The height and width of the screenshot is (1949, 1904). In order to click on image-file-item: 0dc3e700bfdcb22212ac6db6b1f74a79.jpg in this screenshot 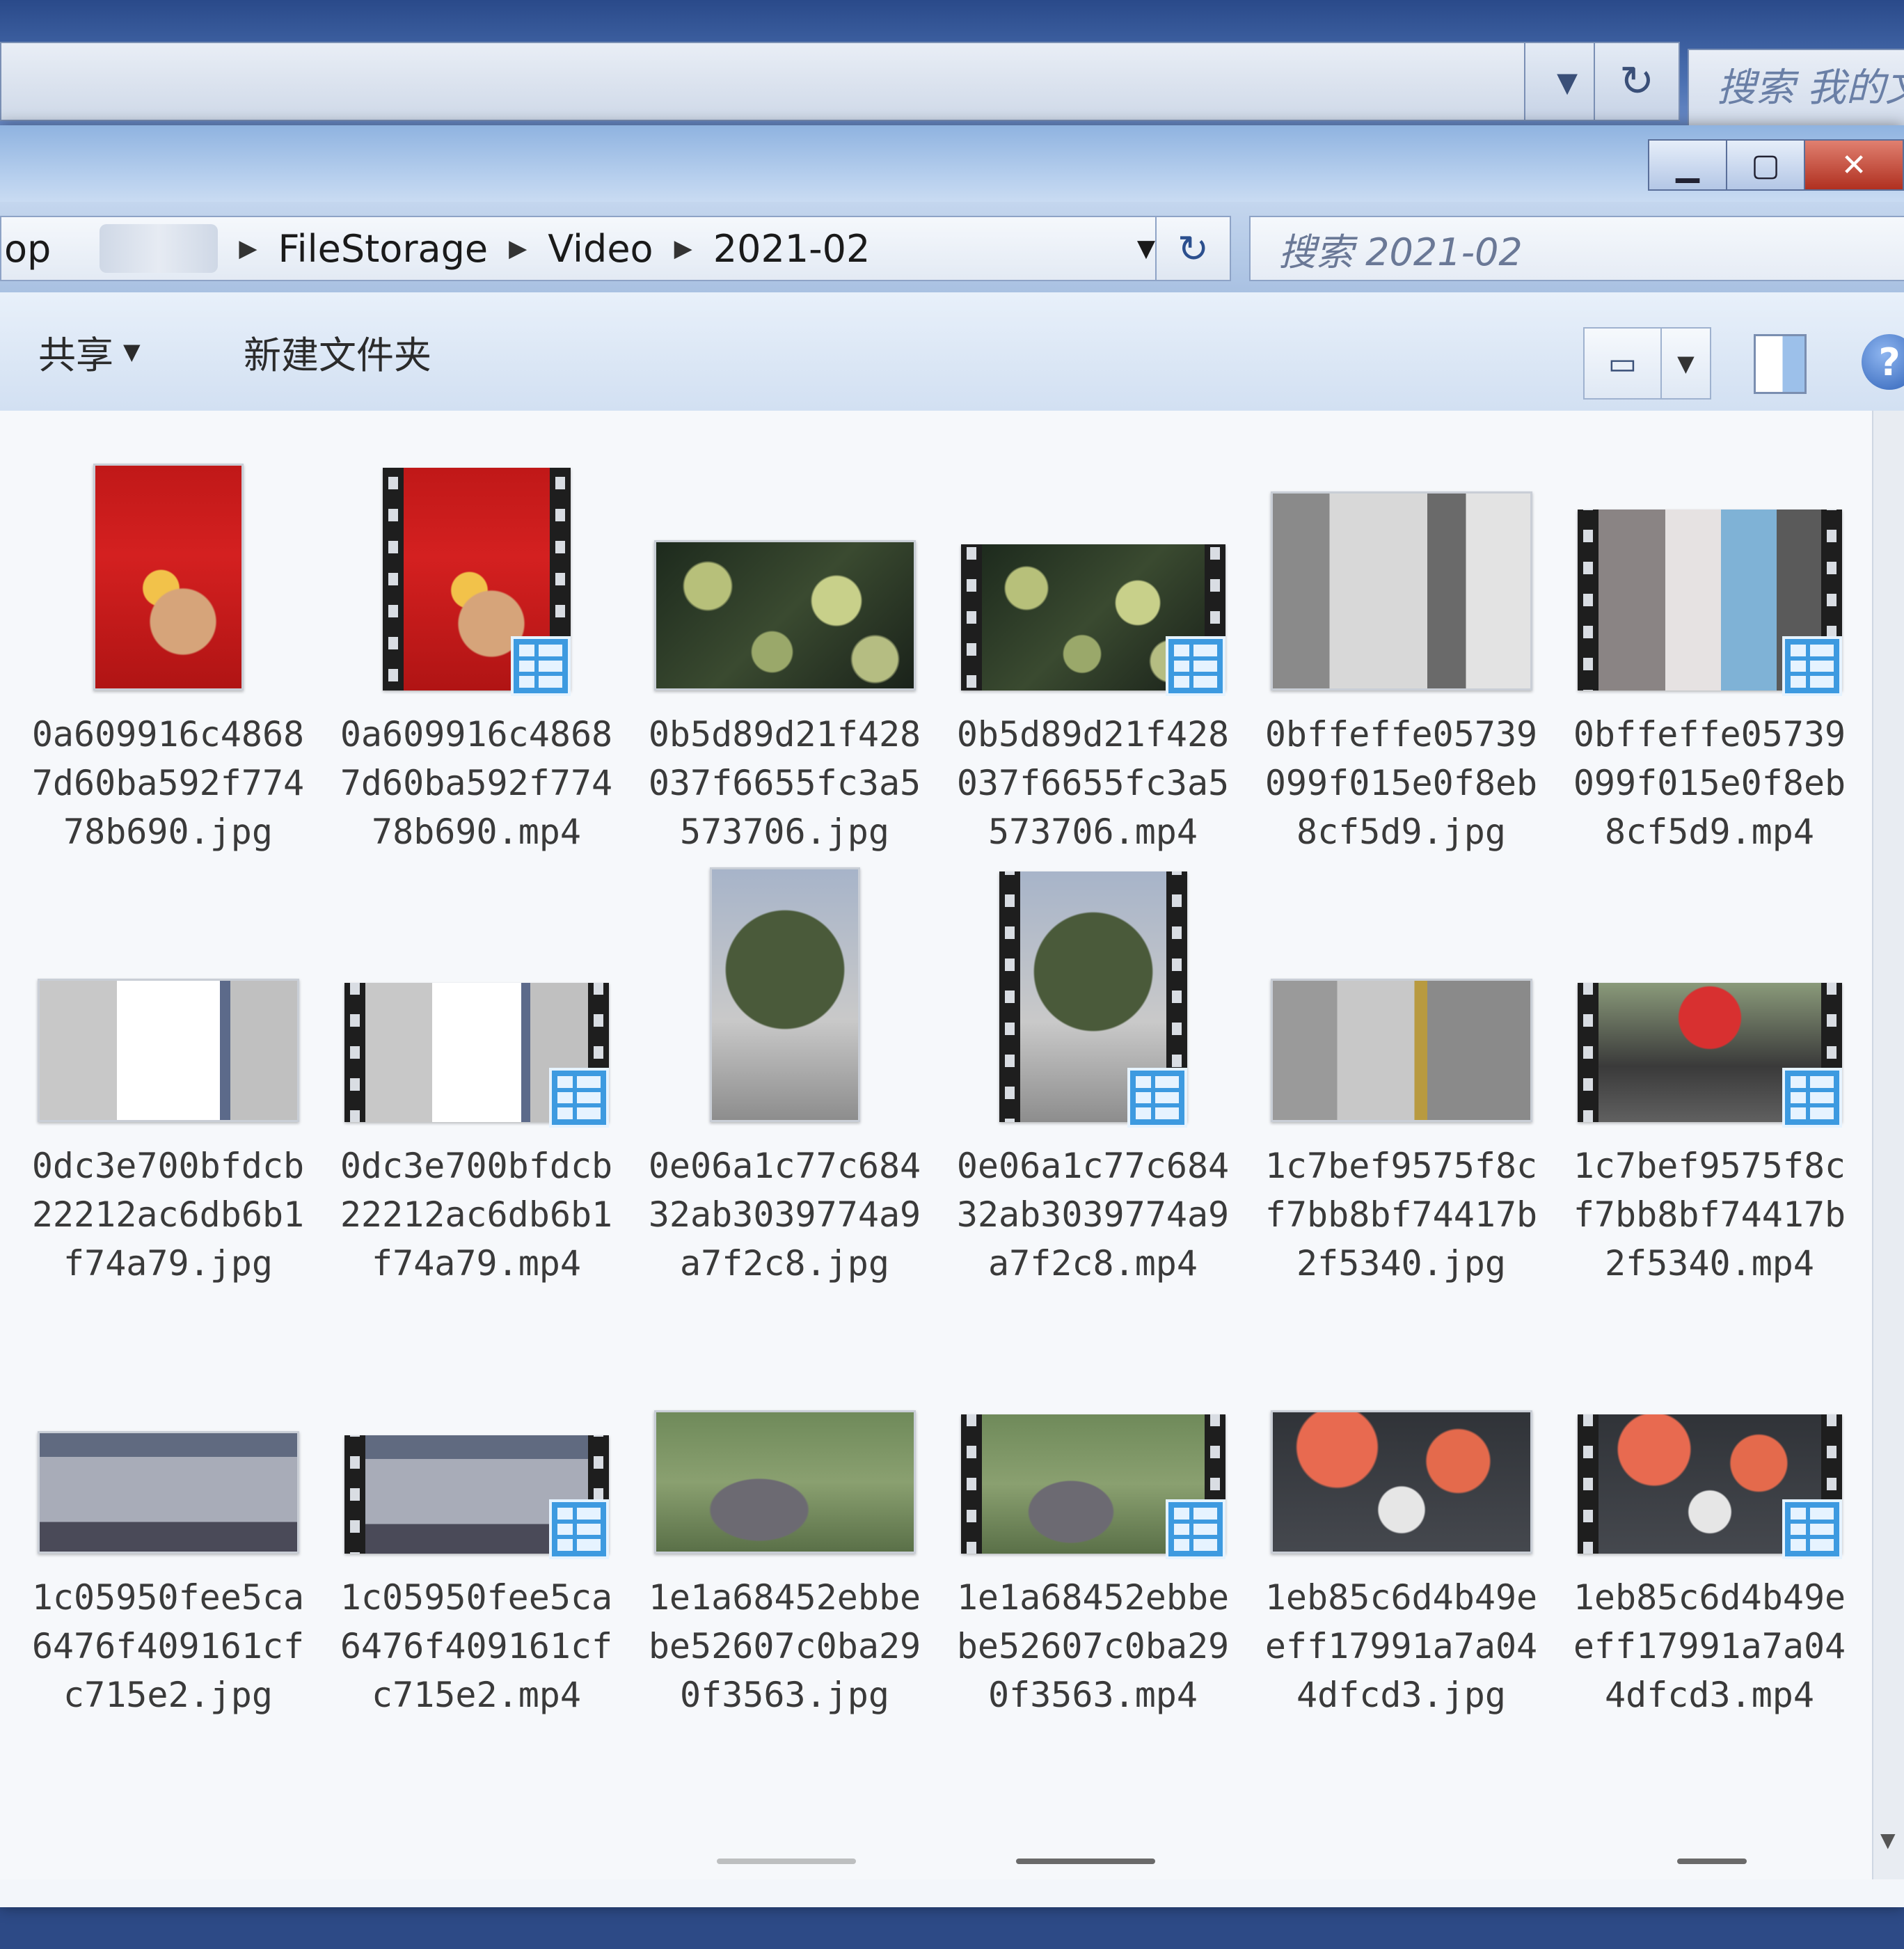, I will do `click(168, 1072)`.